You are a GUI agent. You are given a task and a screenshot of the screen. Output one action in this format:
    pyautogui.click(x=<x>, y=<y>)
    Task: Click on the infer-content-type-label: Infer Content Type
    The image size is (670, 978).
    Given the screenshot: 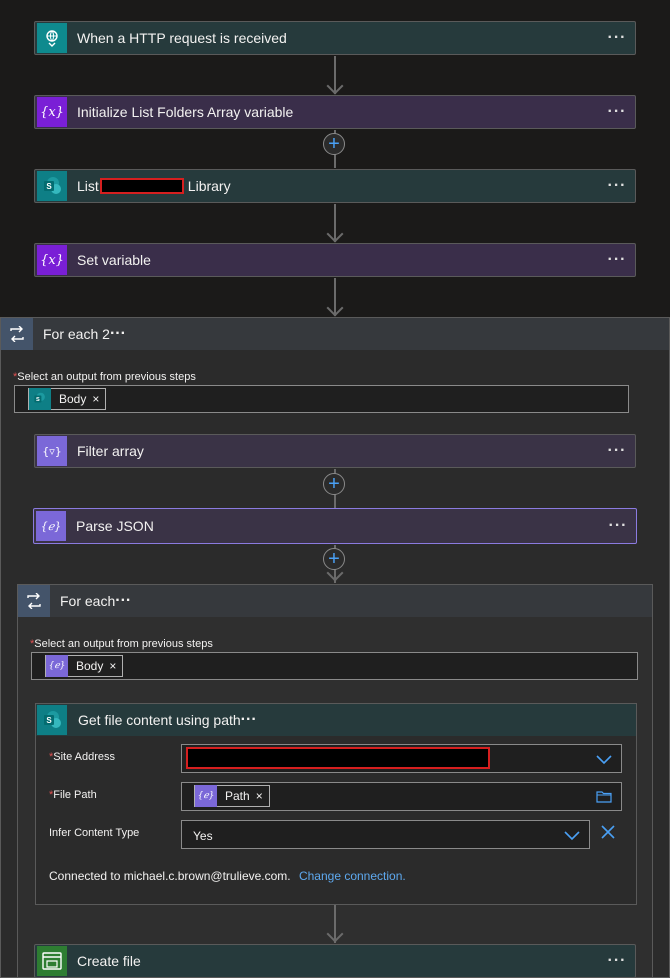 What is the action you would take?
    pyautogui.click(x=94, y=833)
    